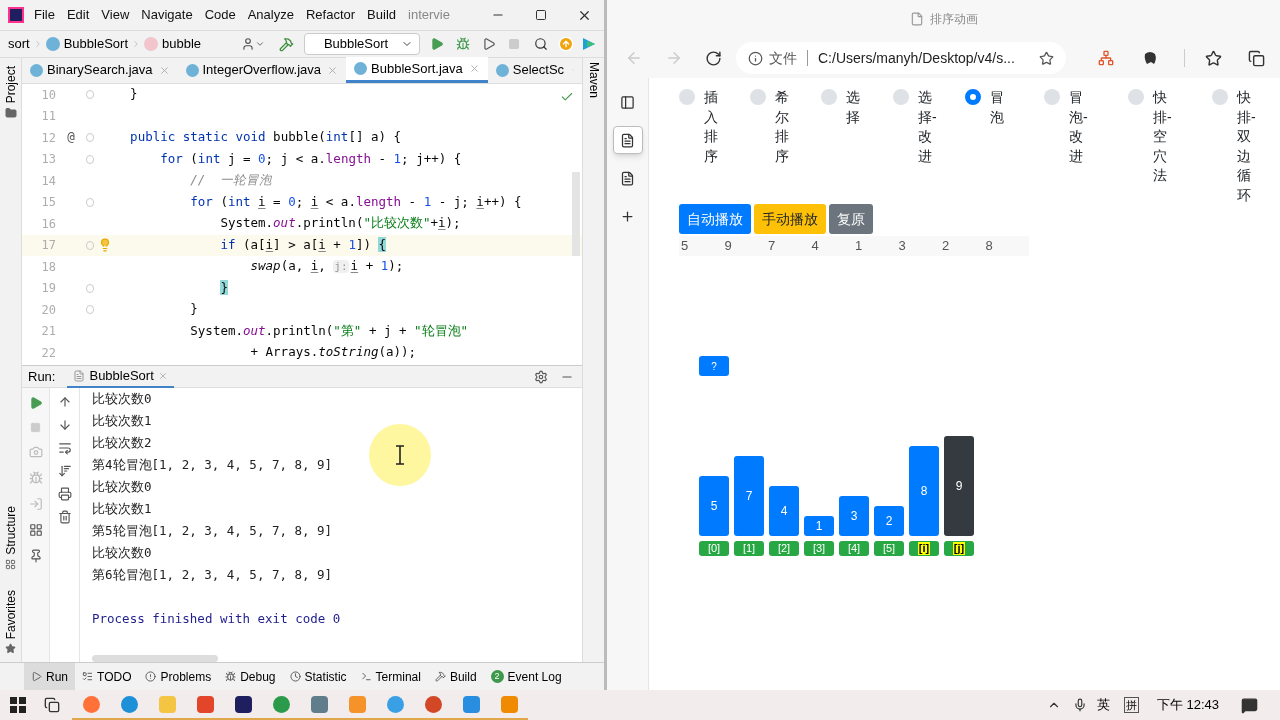  What do you see at coordinates (167, 15) in the screenshot?
I see `menu-item: Navigate` at bounding box center [167, 15].